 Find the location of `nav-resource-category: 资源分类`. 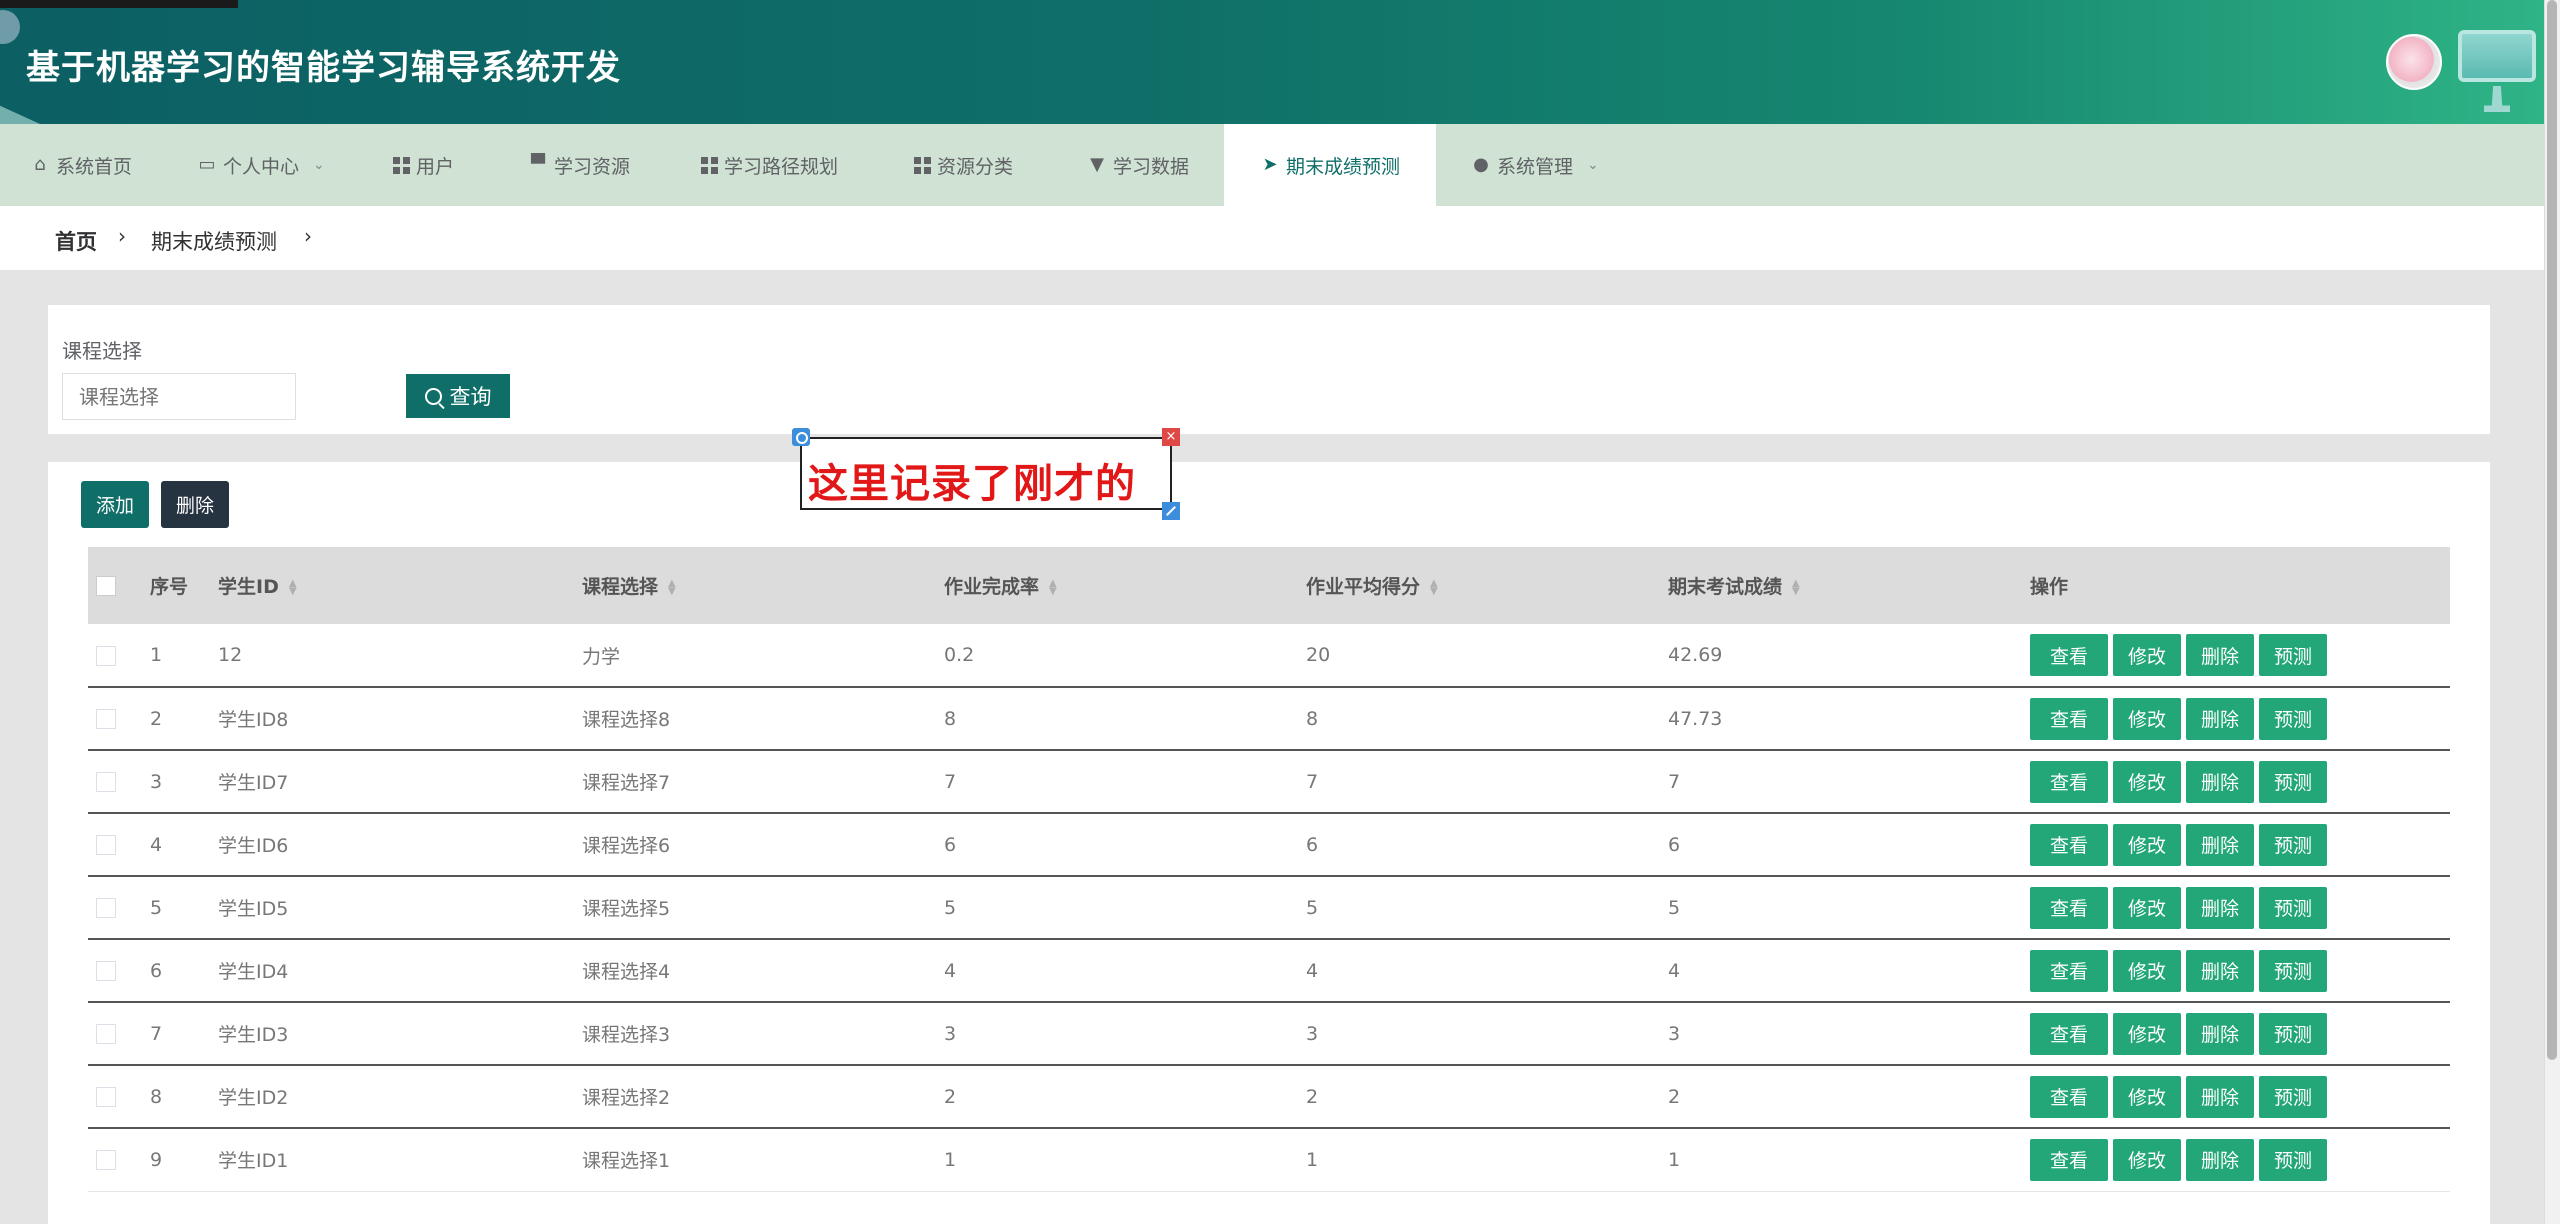

nav-resource-category: 资源分类 is located at coordinates (963, 165).